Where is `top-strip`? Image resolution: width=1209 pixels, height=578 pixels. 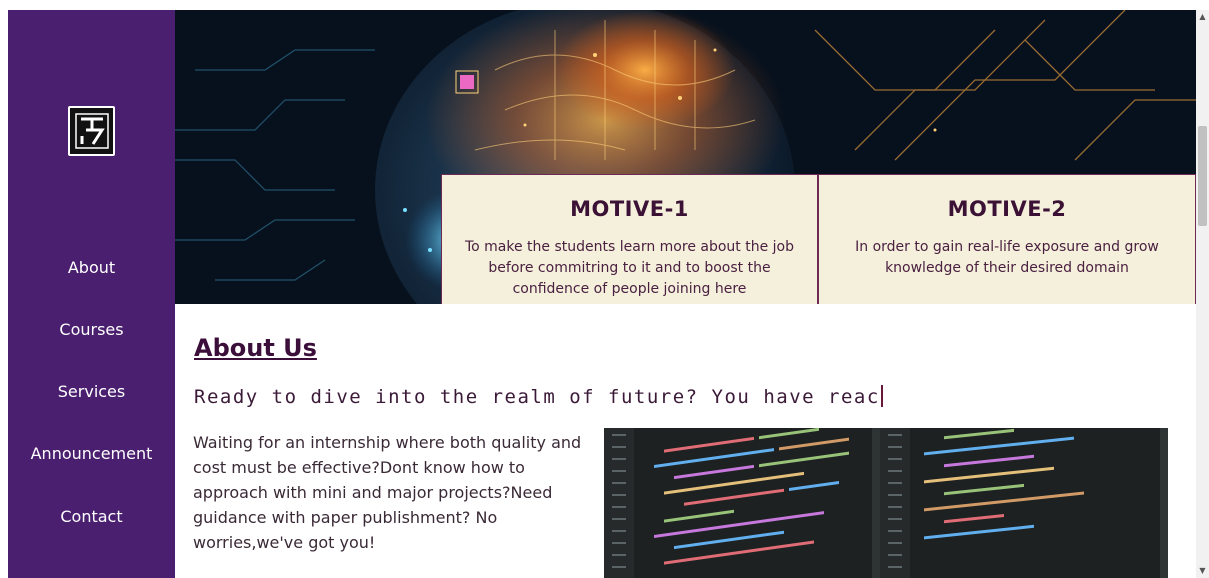
top-strip is located at coordinates (604, 5).